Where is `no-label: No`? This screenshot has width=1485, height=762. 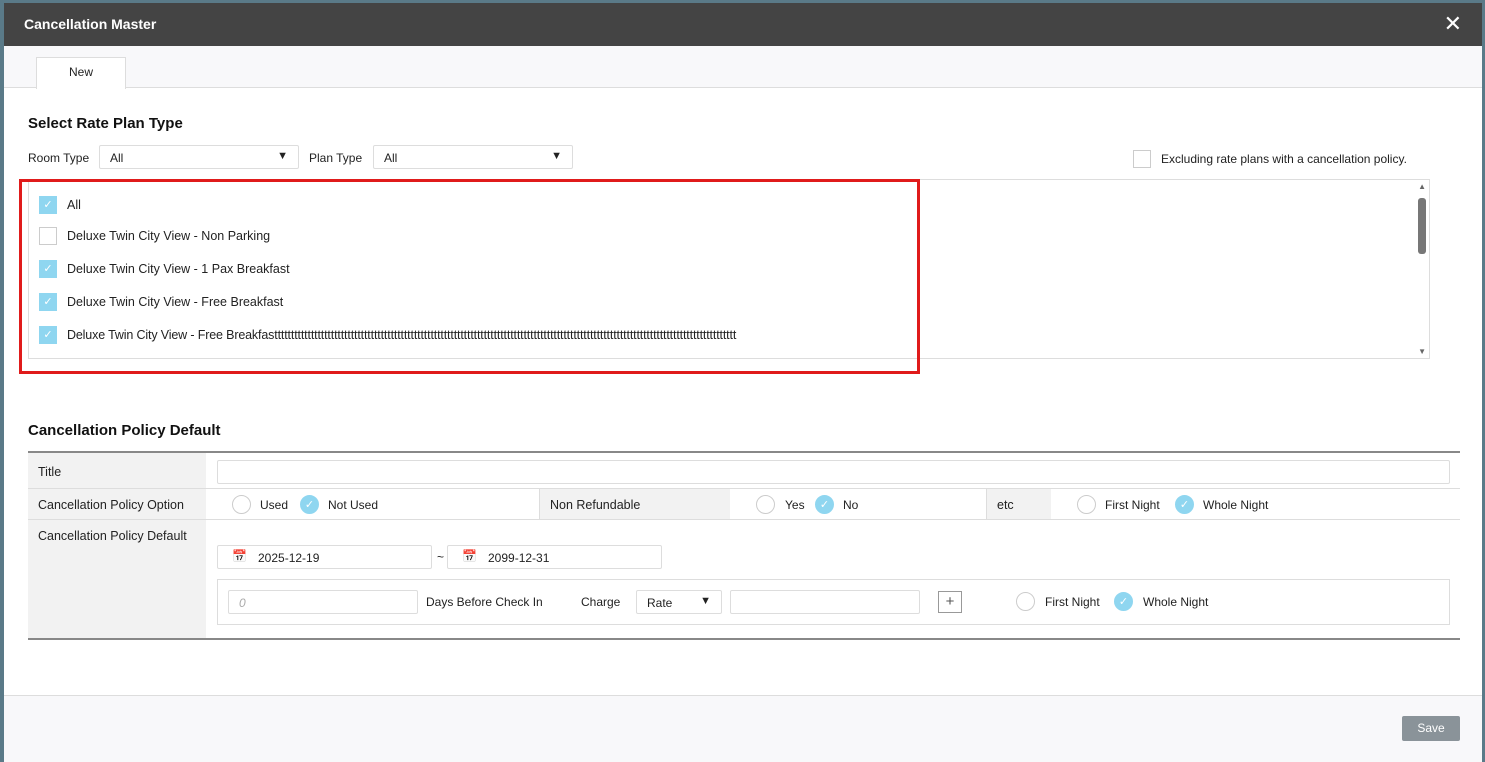 no-label: No is located at coordinates (851, 505).